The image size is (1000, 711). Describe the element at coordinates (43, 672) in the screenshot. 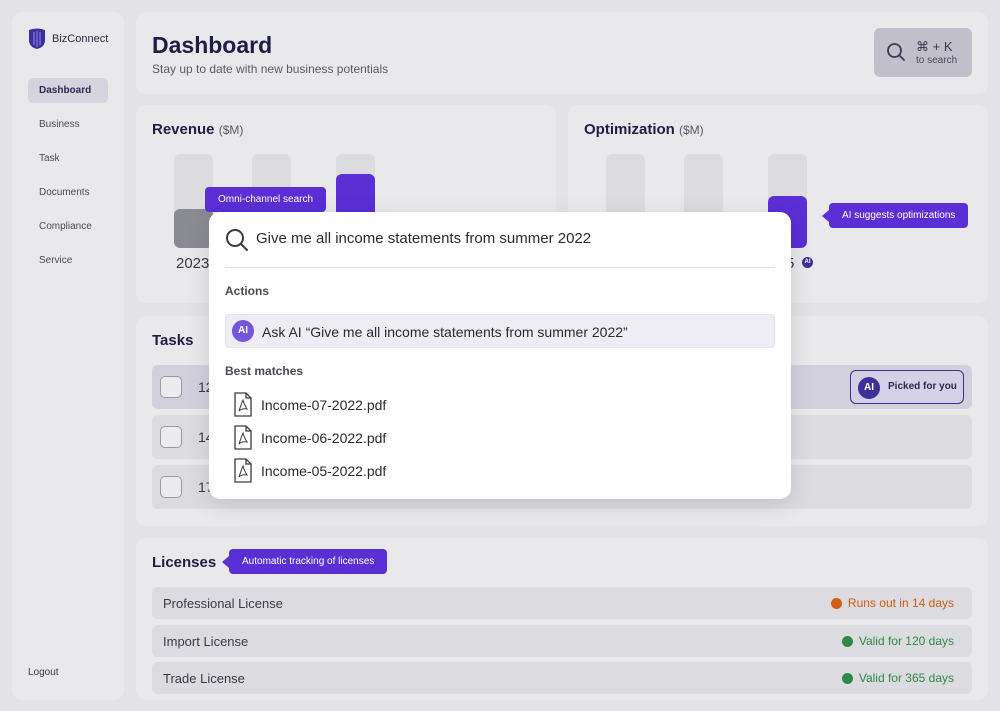

I see `logout-link: Logout` at that location.